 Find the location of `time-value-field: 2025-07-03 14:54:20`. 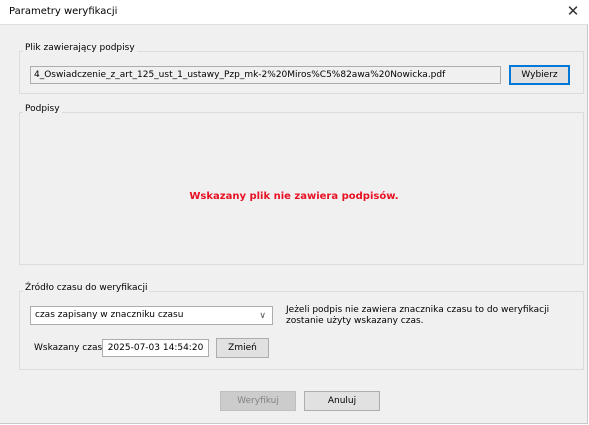

time-value-field: 2025-07-03 14:54:20 is located at coordinates (155, 348).